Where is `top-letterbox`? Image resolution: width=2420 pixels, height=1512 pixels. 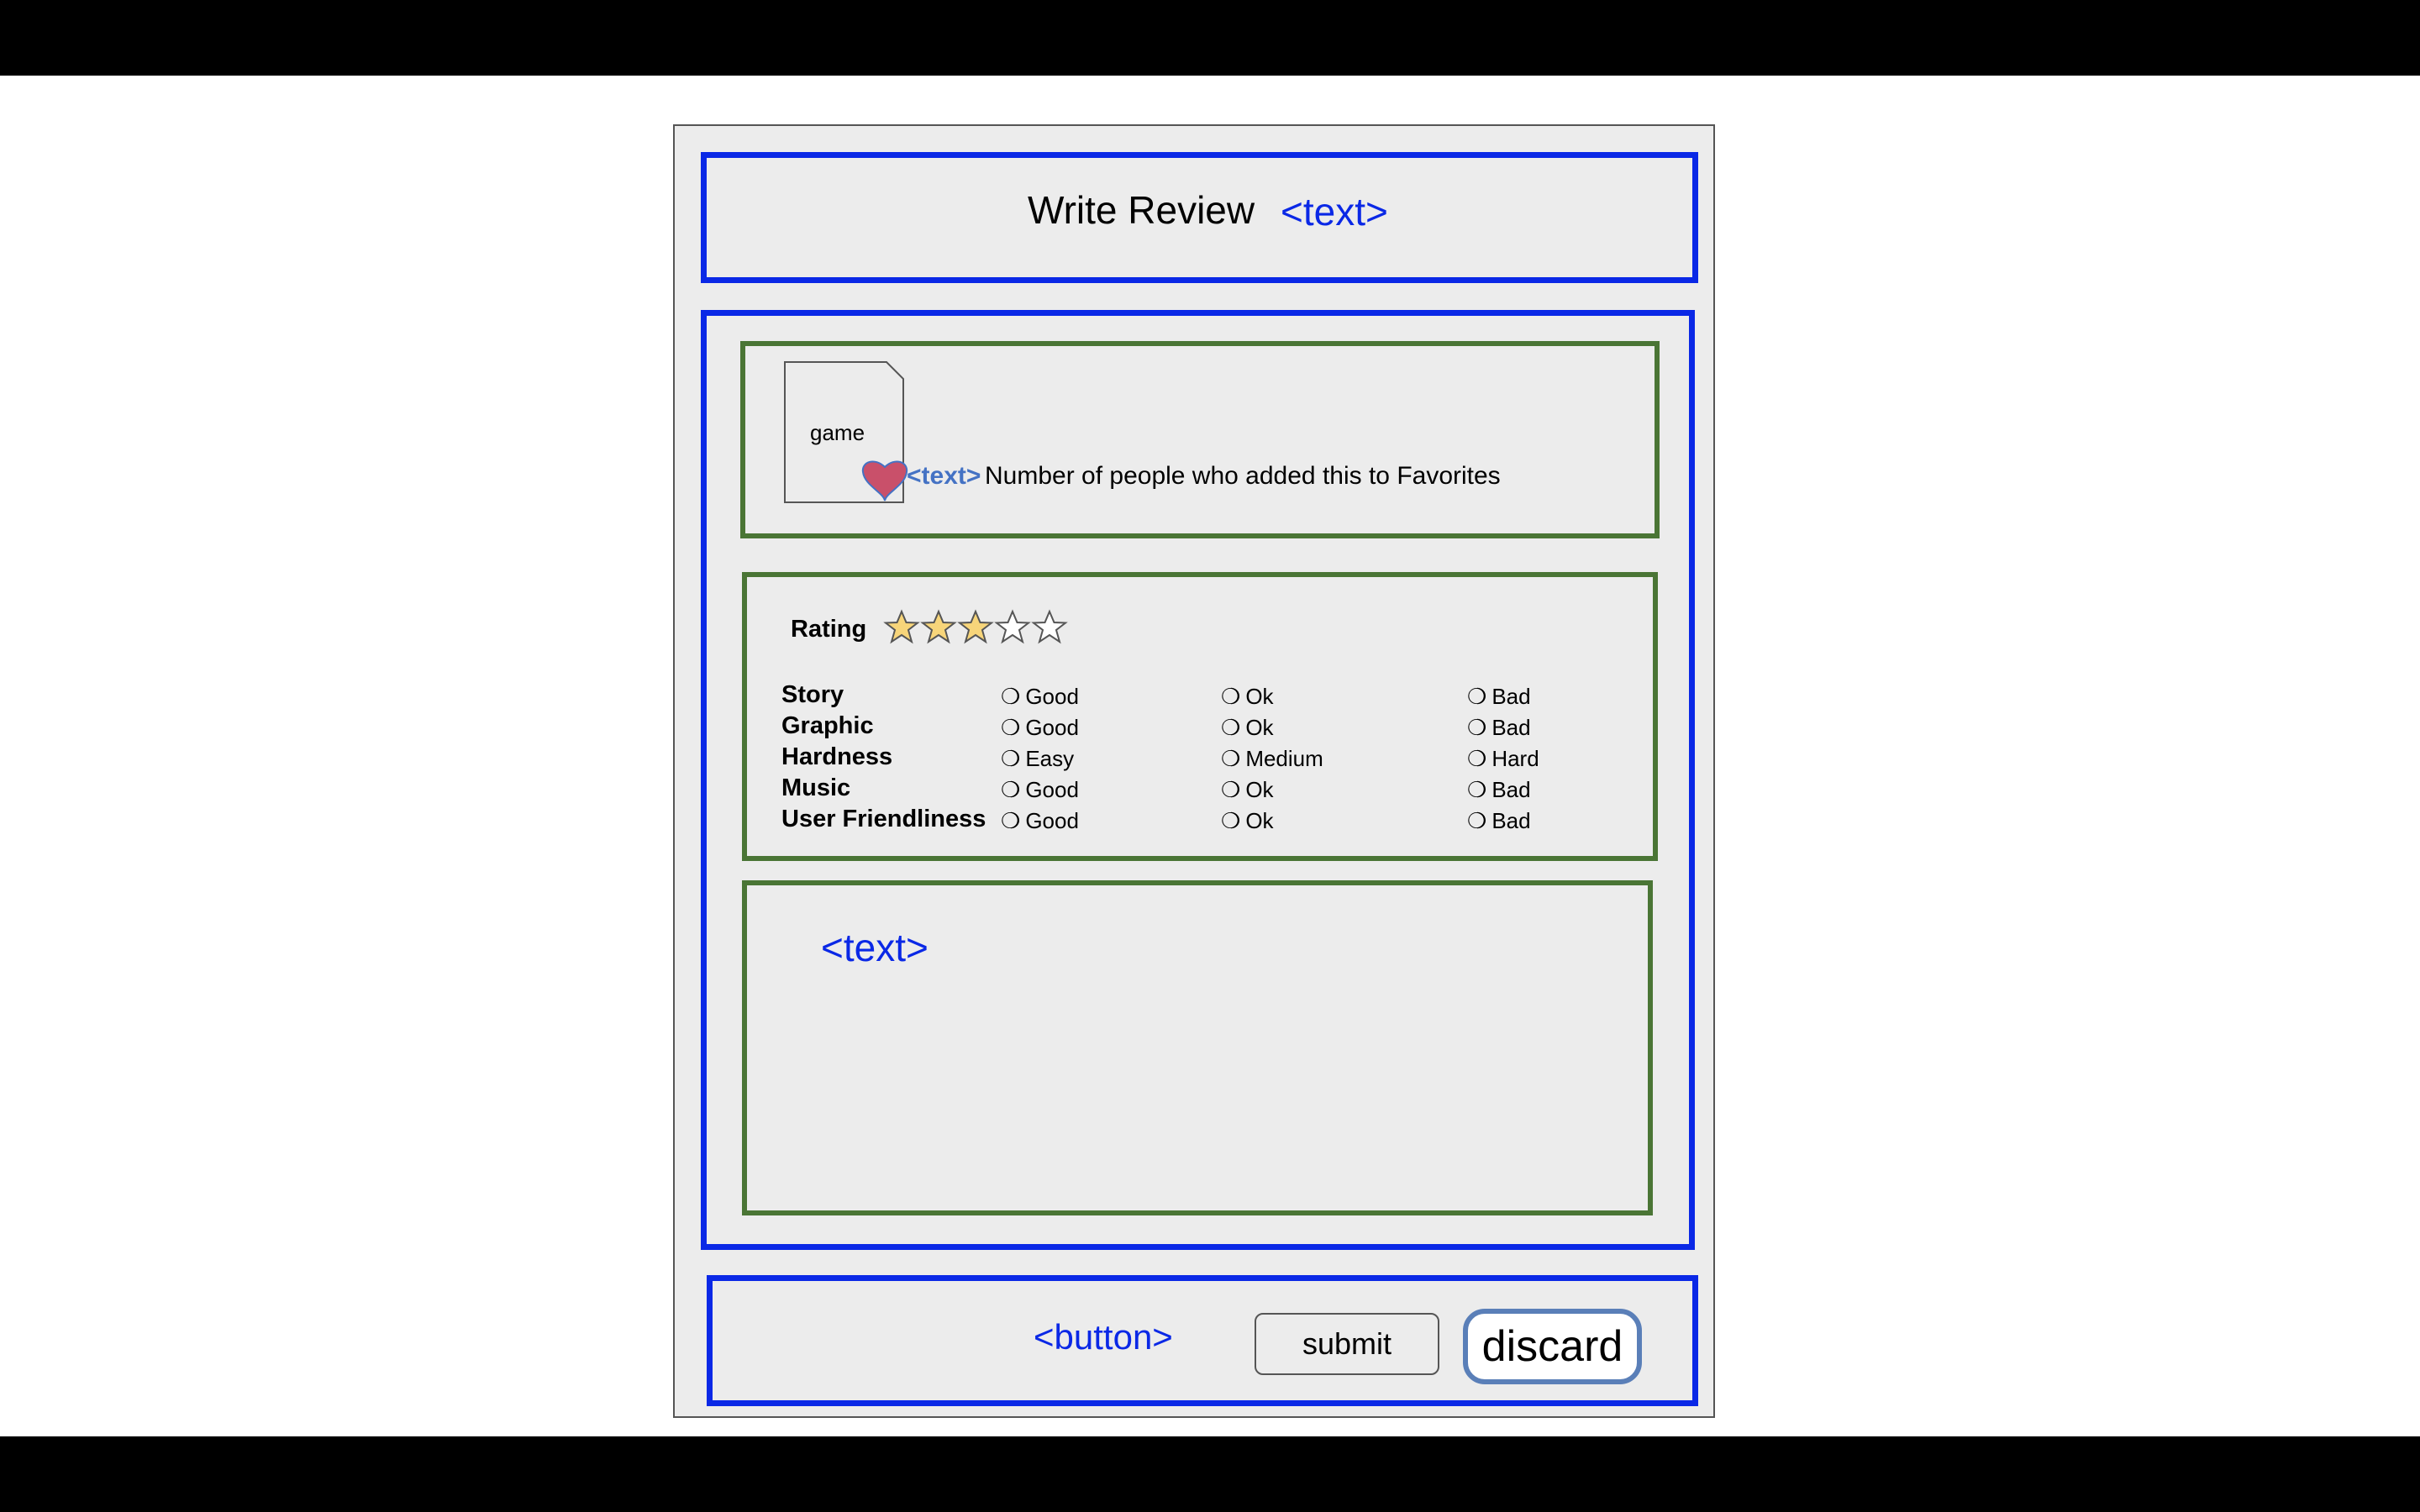 top-letterbox is located at coordinates (1210, 38).